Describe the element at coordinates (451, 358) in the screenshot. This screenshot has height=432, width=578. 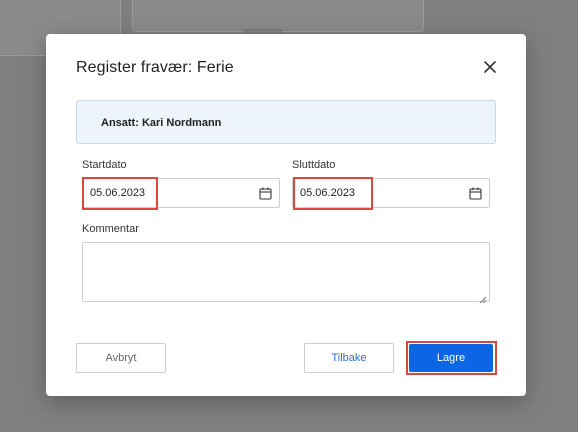
I see `save-button: Lagre` at that location.